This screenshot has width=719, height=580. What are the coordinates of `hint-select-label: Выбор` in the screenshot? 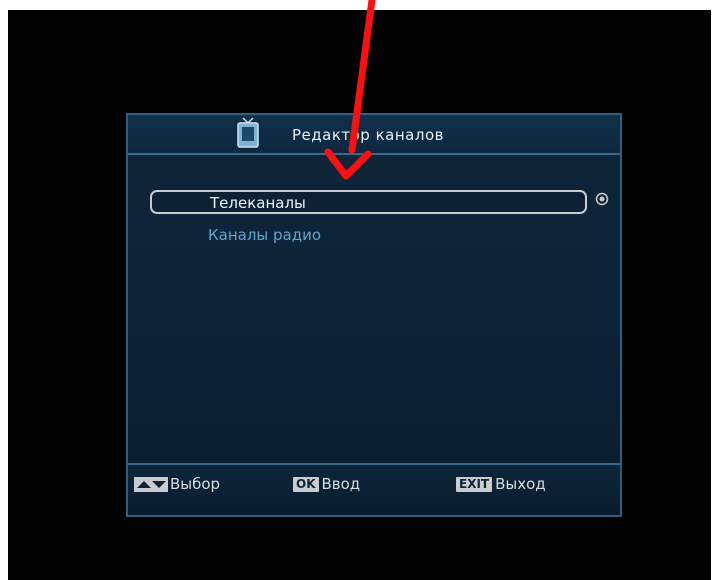 It's located at (195, 484).